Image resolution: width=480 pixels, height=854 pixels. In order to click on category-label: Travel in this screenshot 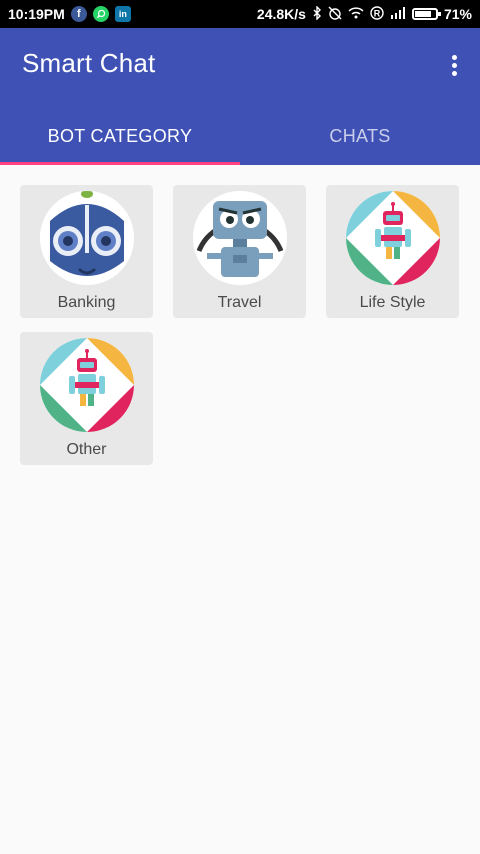, I will do `click(239, 302)`.